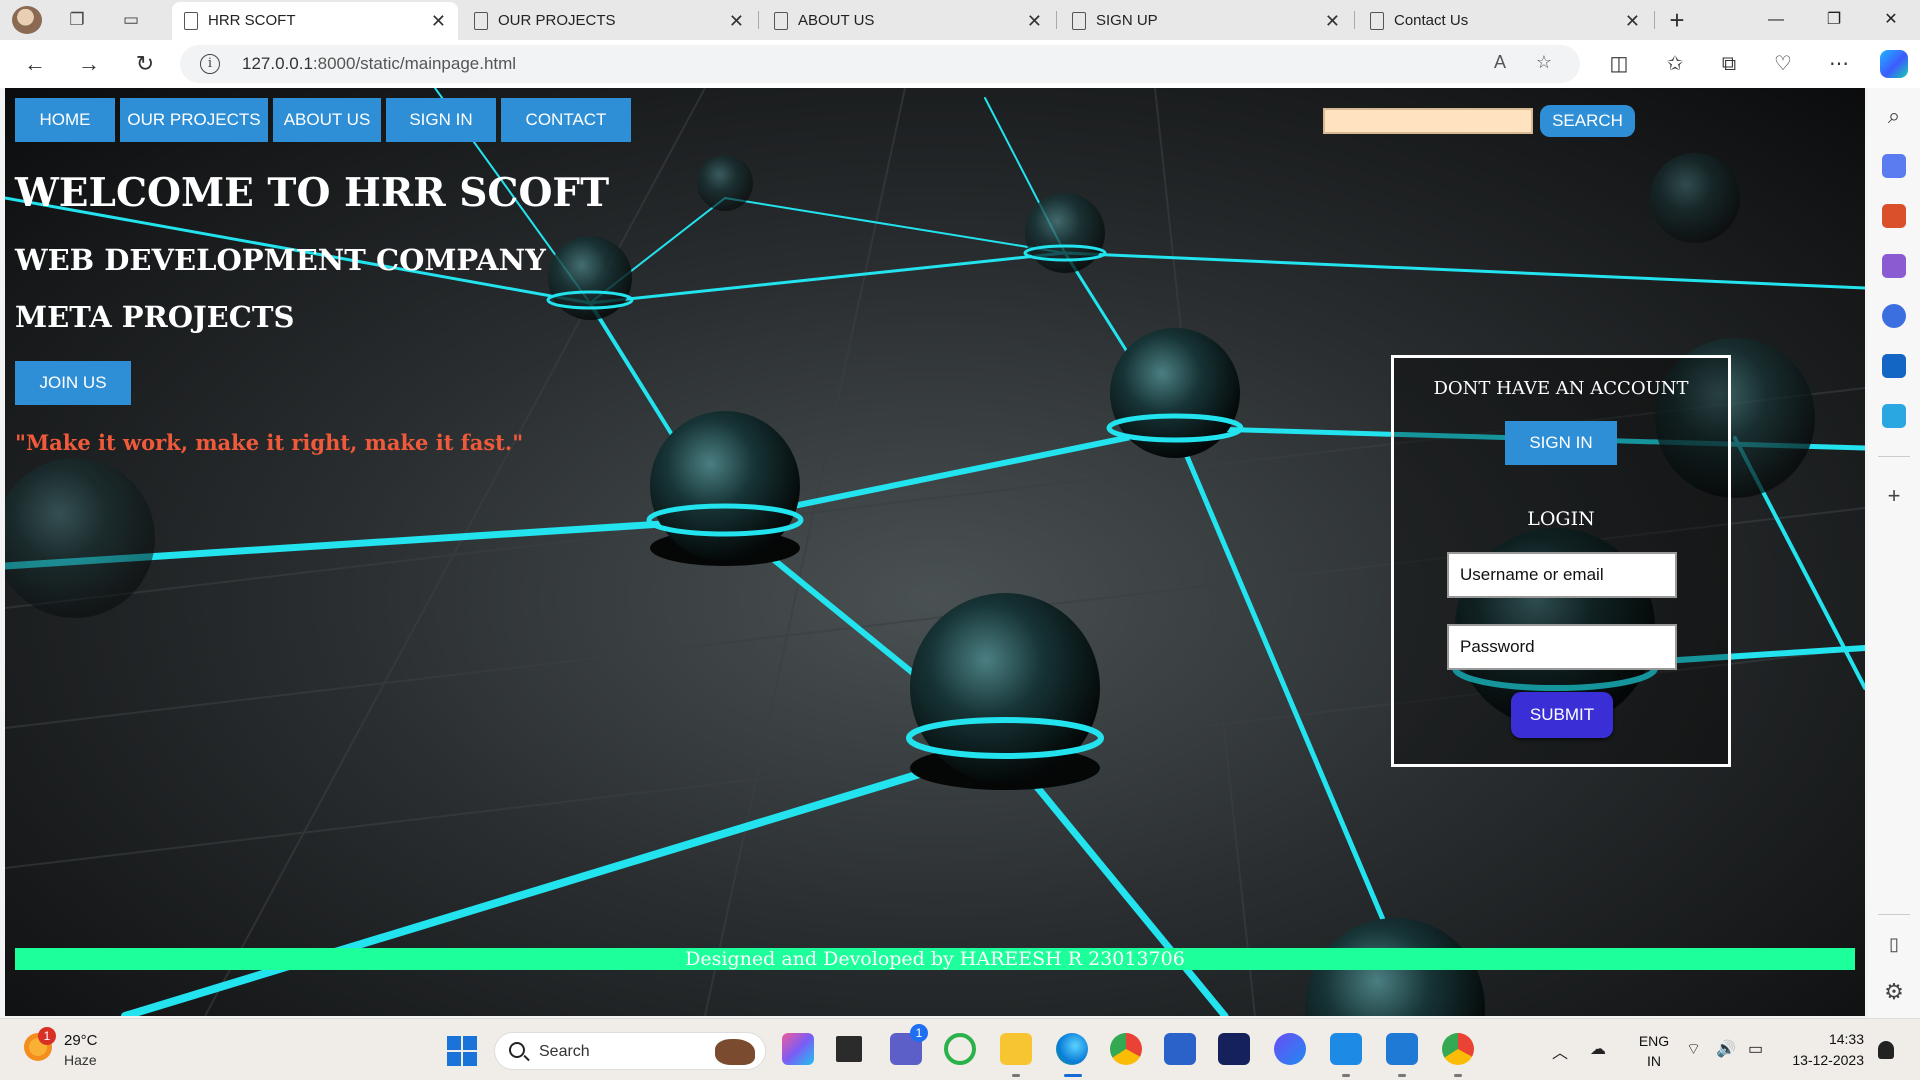  I want to click on tab-sign-up: SIGN UP ✕, so click(1206, 21).